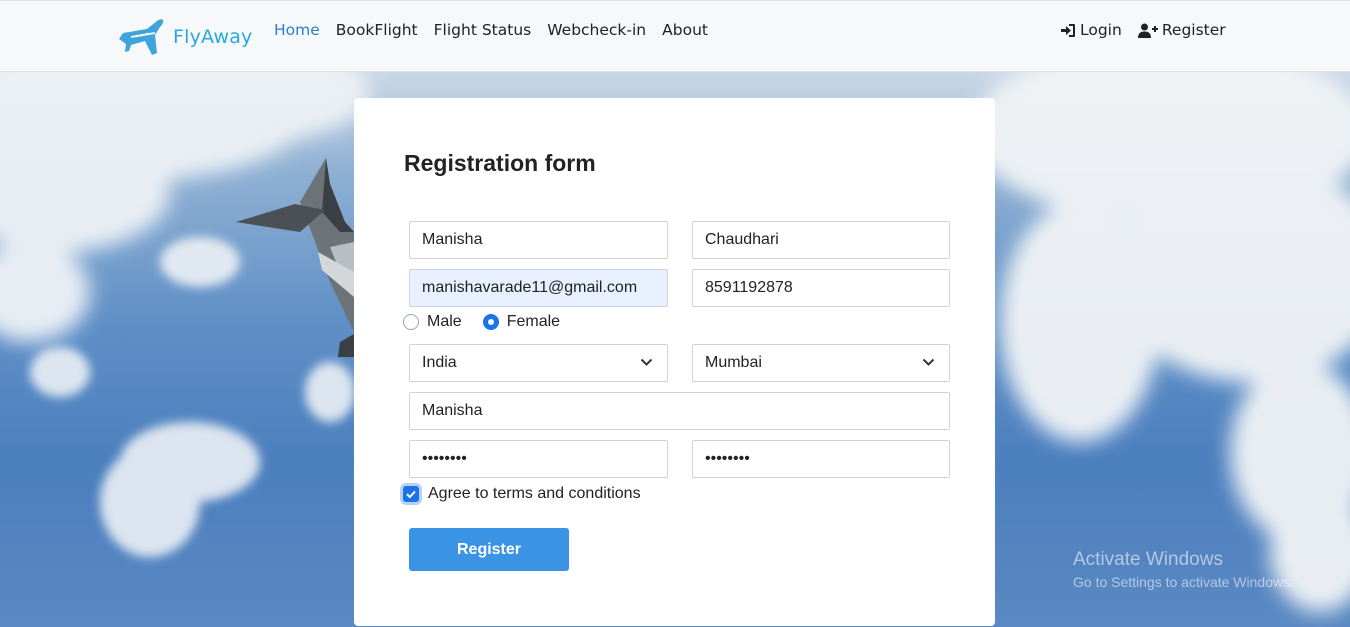 This screenshot has width=1350, height=627. I want to click on nav-flight-status: Flight Status, so click(483, 30).